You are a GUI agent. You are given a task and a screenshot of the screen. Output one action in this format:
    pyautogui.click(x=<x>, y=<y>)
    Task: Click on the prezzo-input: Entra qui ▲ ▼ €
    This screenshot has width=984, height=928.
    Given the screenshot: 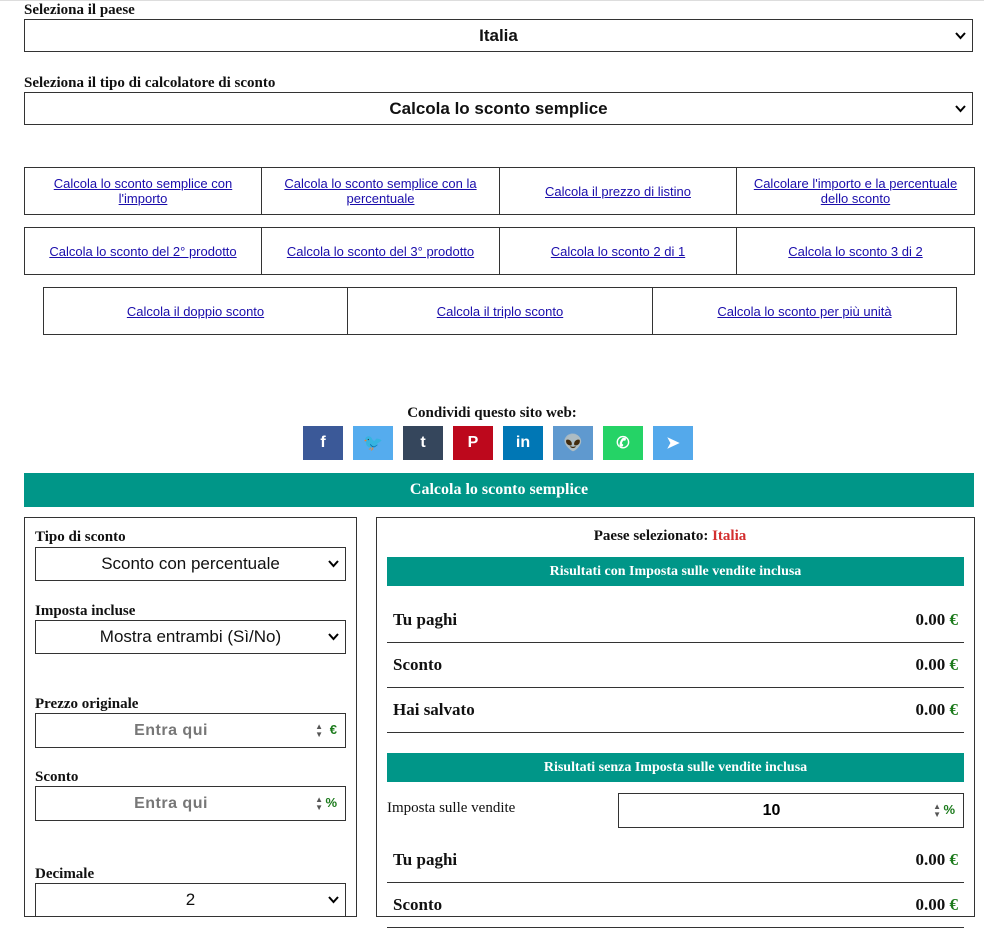 What is the action you would take?
    pyautogui.click(x=190, y=730)
    